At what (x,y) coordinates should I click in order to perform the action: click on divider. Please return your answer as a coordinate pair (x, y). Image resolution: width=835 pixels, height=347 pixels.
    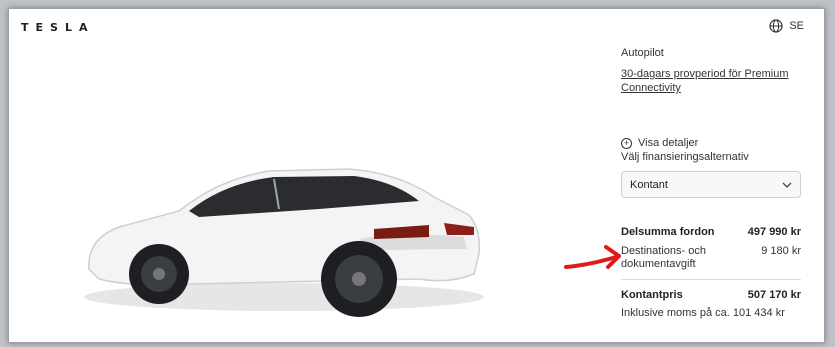
    Looking at the image, I should click on (711, 279).